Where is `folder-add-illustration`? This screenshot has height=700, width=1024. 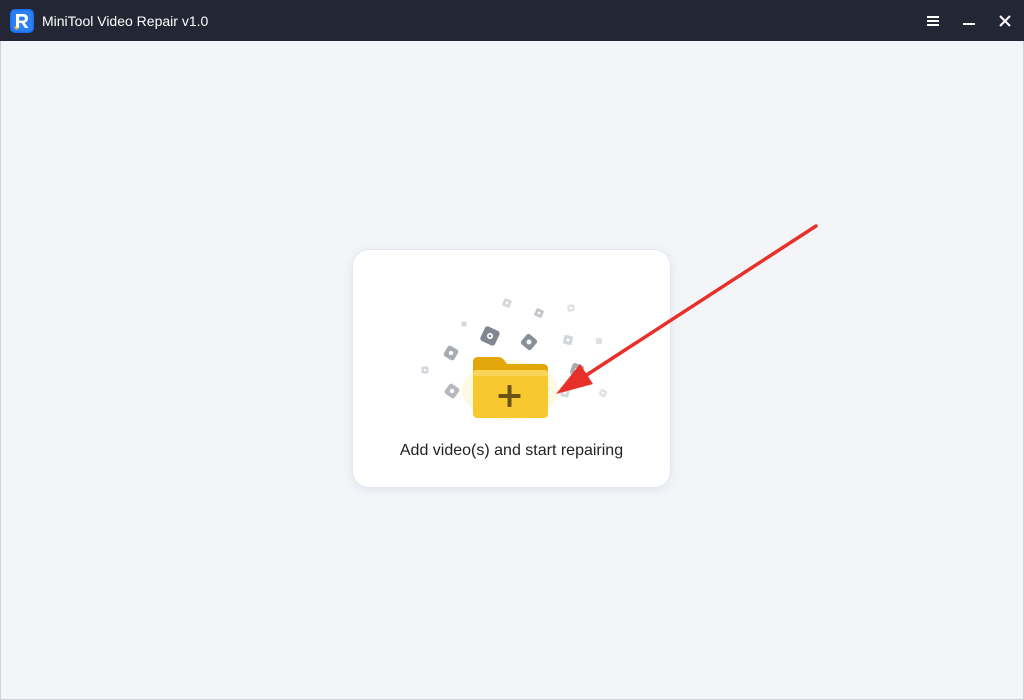
folder-add-illustration is located at coordinates (514, 359).